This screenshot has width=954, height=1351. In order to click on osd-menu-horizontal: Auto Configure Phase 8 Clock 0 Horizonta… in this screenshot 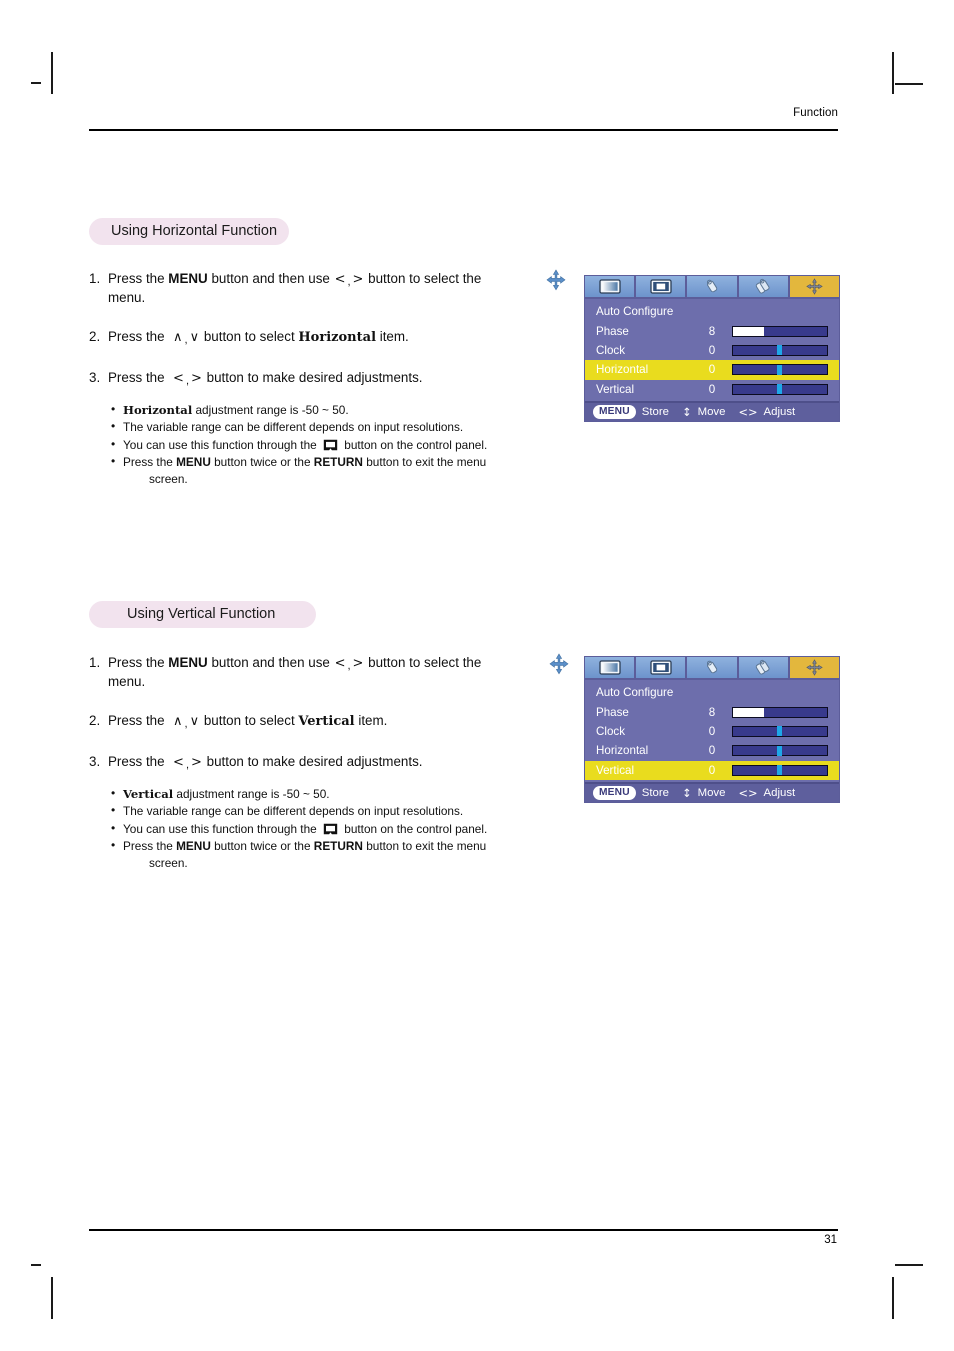, I will do `click(712, 348)`.